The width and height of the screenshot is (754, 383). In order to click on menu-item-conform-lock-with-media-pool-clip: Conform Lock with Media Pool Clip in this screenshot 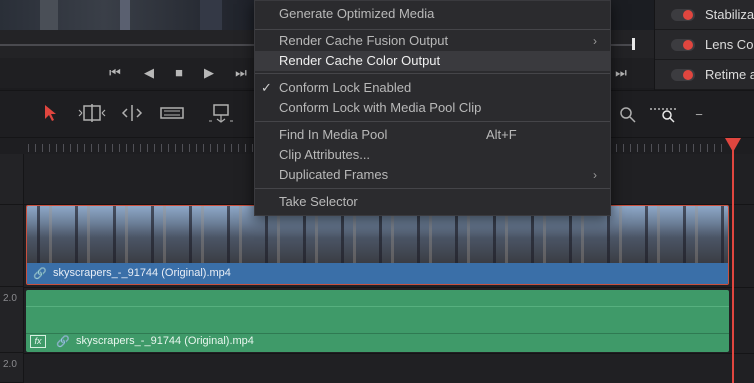, I will do `click(432, 108)`.